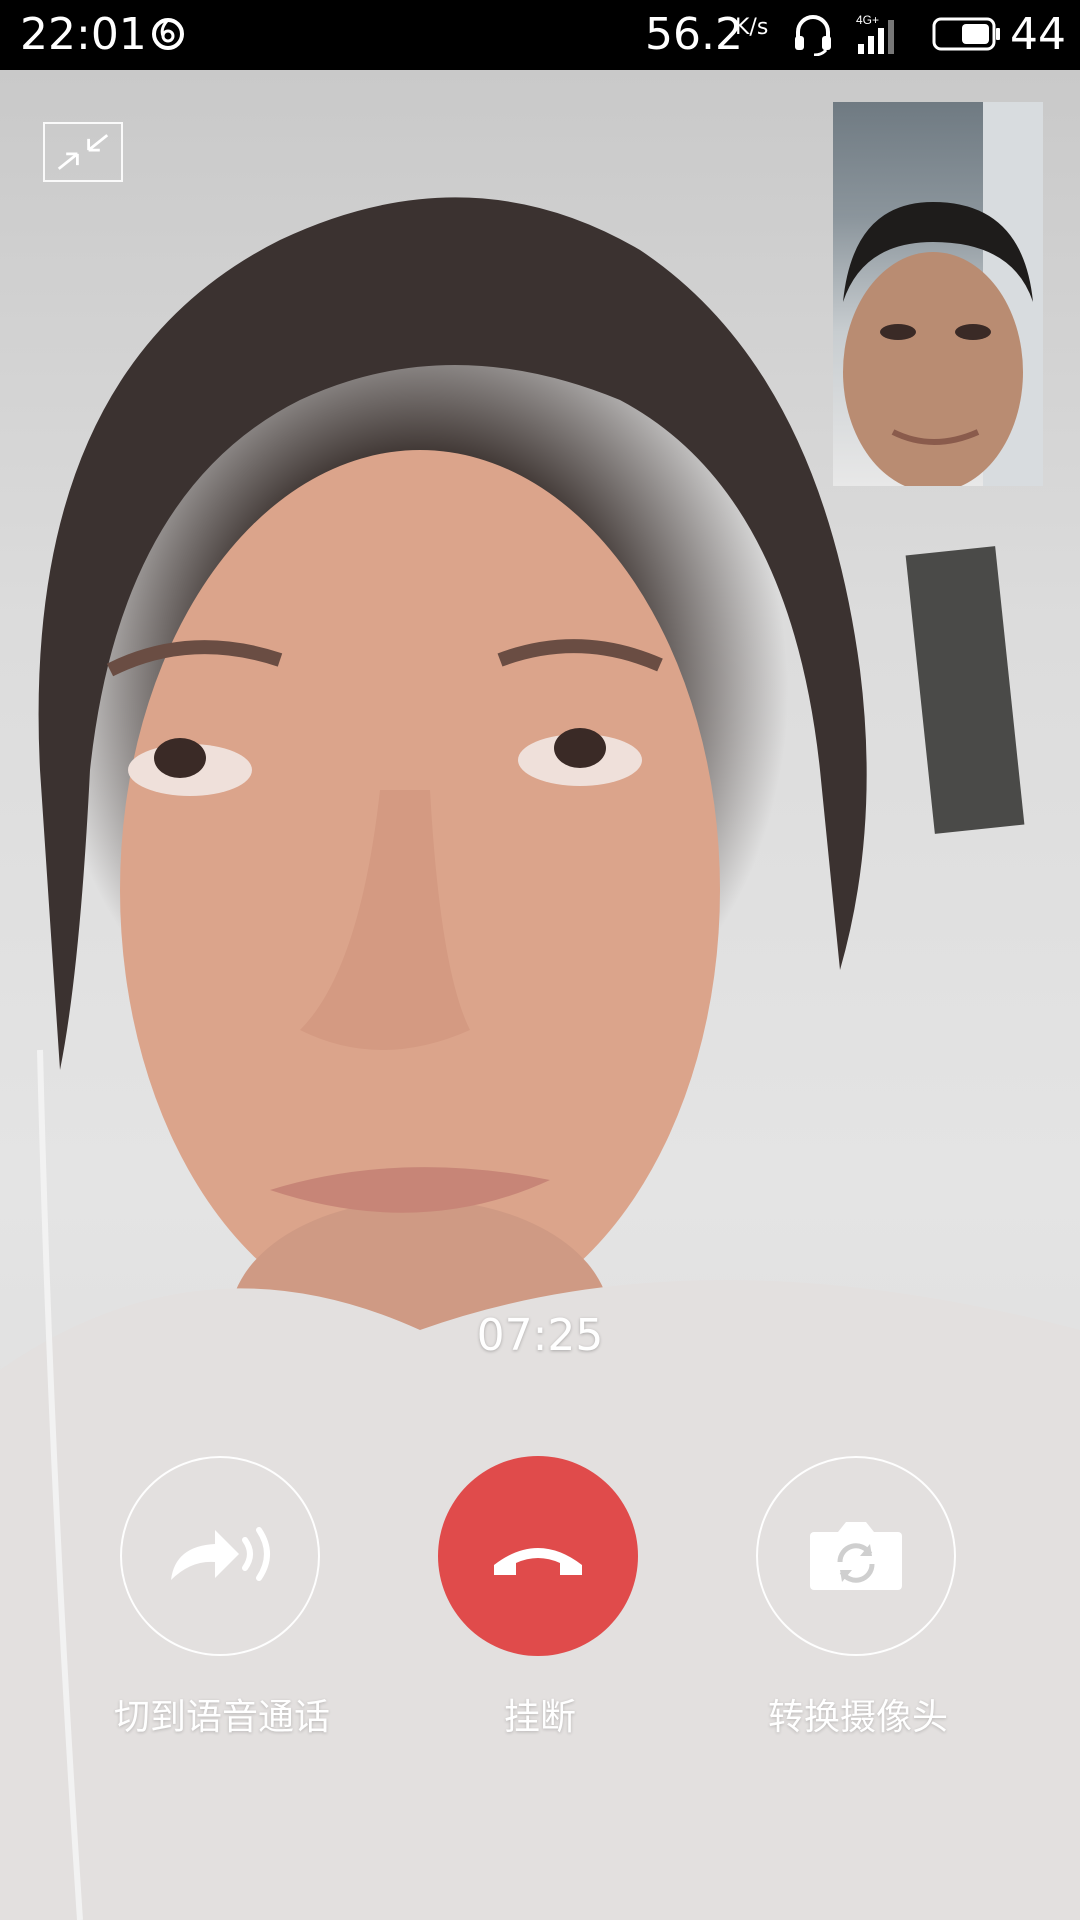 The width and height of the screenshot is (1080, 1920). I want to click on battery-level: 44, so click(1038, 34).